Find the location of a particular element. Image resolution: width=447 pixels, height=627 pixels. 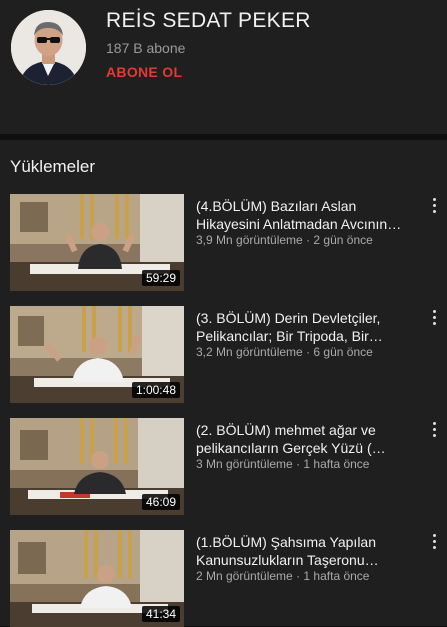

video-duration: 1:00:48 is located at coordinates (155, 390).